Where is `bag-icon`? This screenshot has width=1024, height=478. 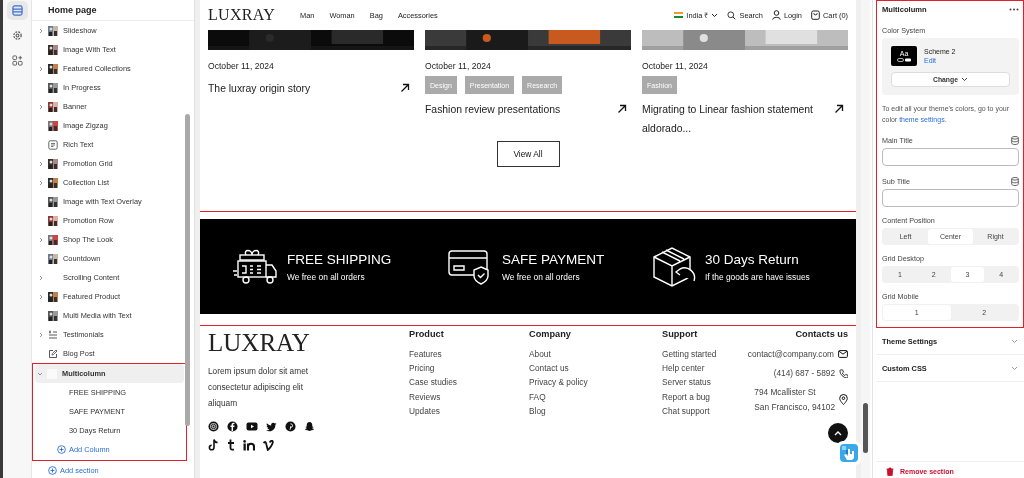
bag-icon is located at coordinates (815, 15).